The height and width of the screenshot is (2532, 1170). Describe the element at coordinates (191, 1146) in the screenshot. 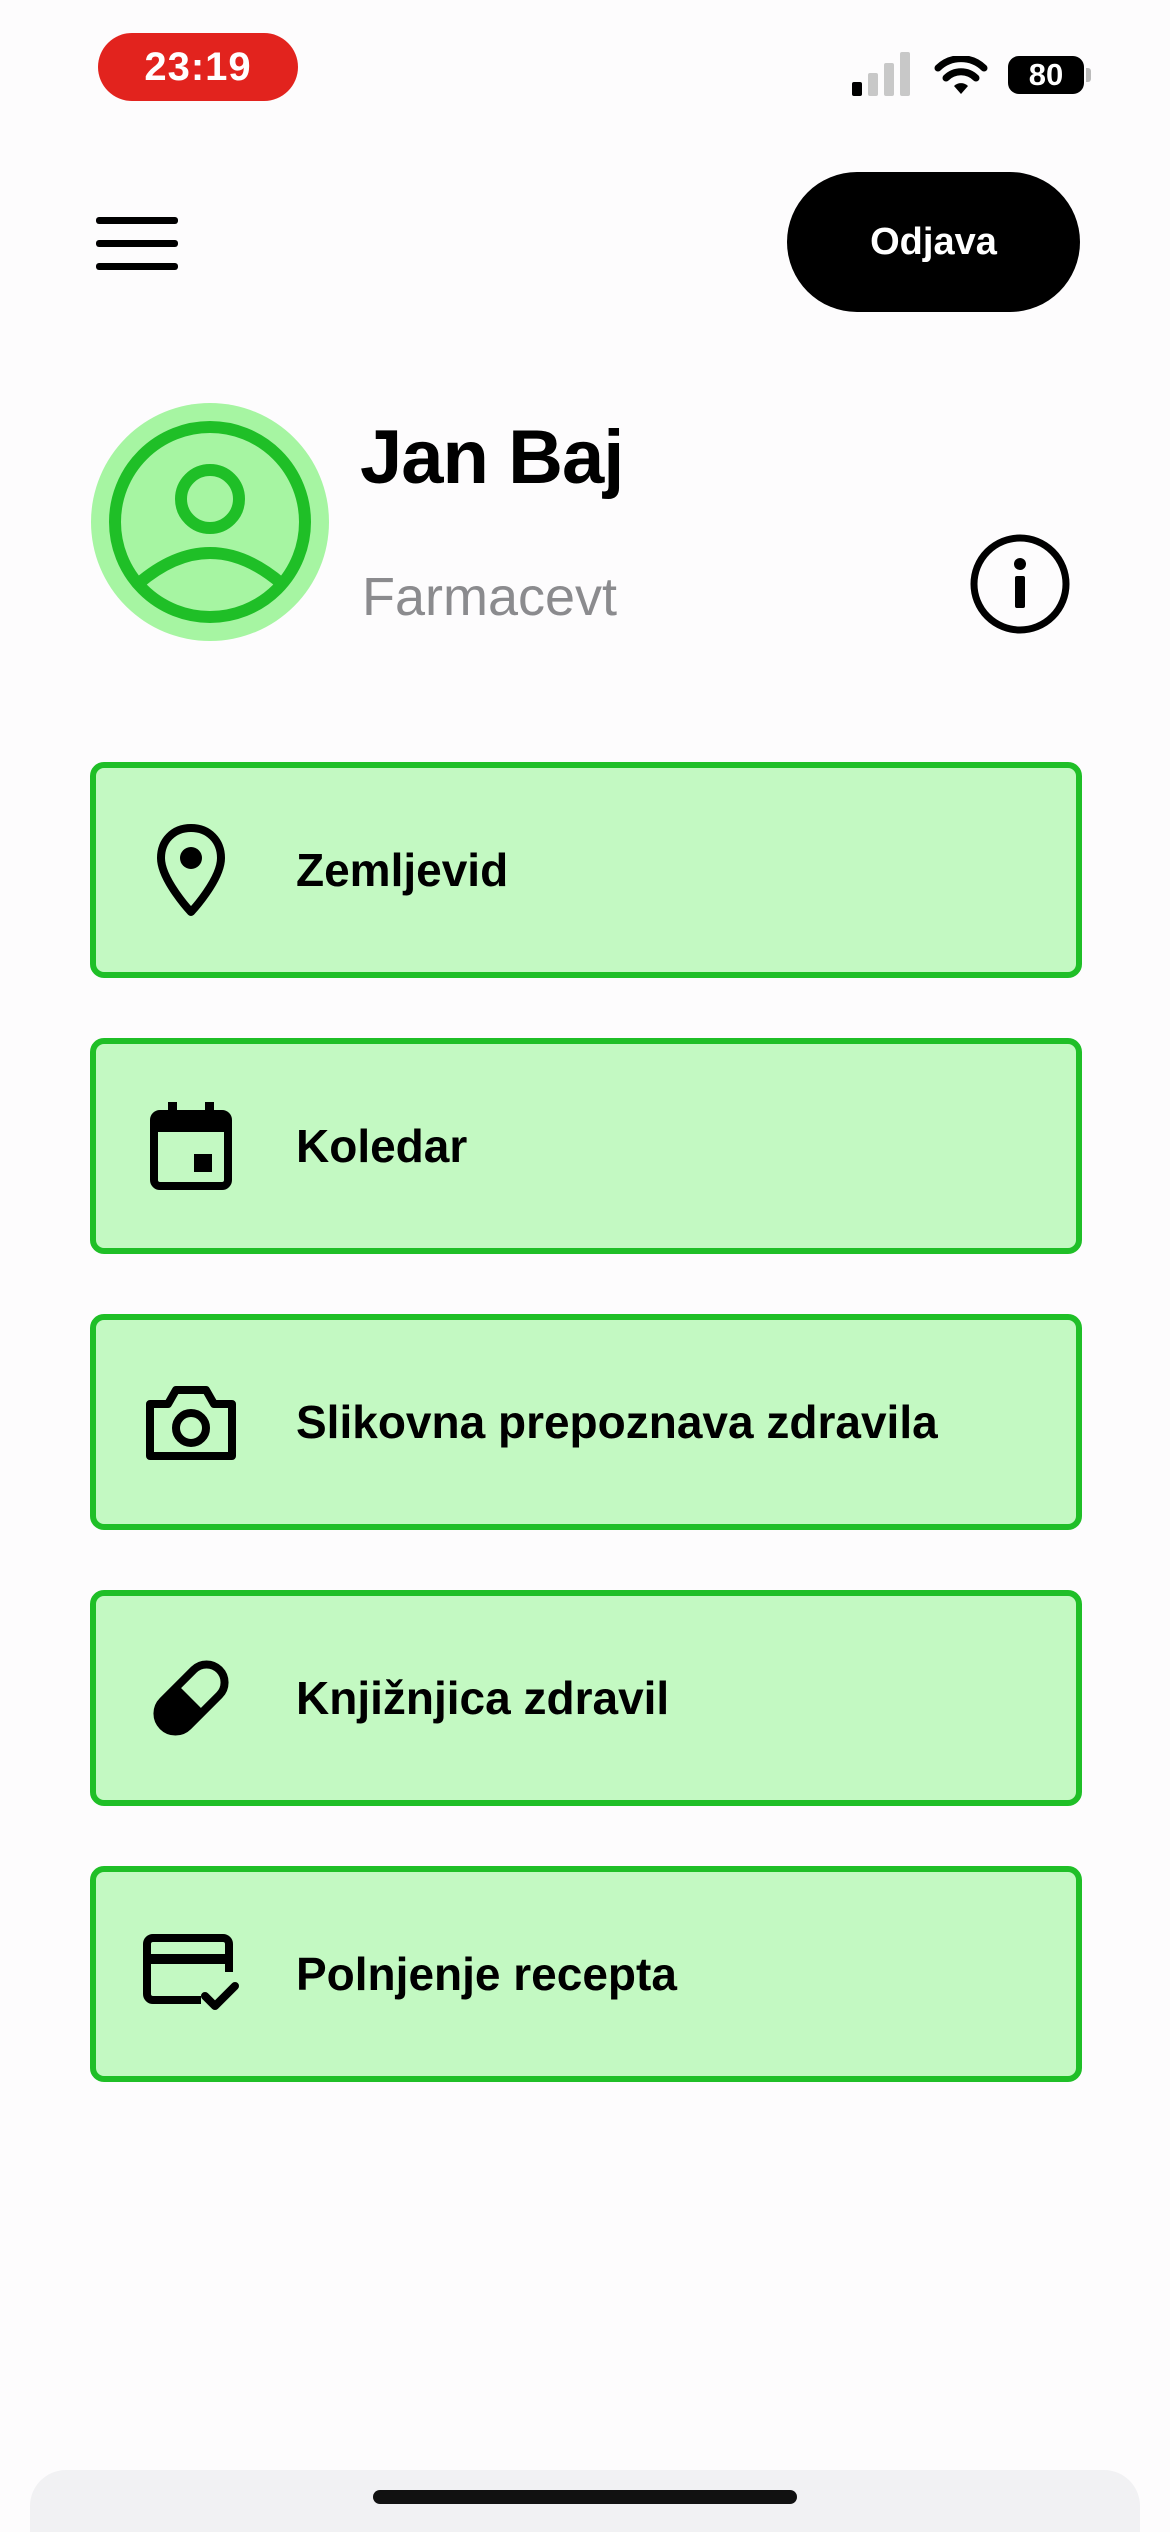

I see `calendar-icon` at that location.